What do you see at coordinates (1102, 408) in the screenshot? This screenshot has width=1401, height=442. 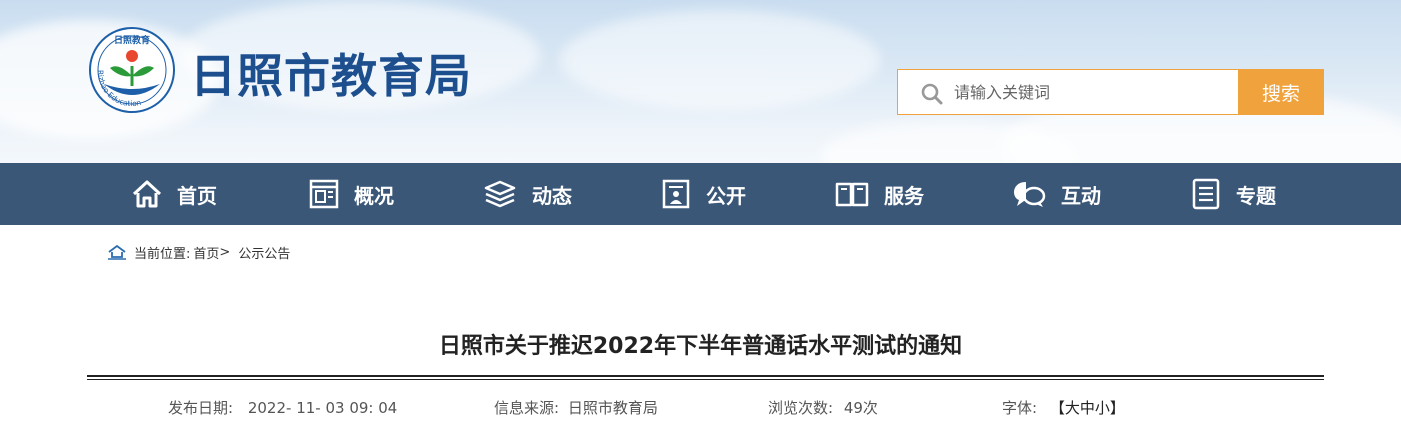 I see `font-size-small: 小` at bounding box center [1102, 408].